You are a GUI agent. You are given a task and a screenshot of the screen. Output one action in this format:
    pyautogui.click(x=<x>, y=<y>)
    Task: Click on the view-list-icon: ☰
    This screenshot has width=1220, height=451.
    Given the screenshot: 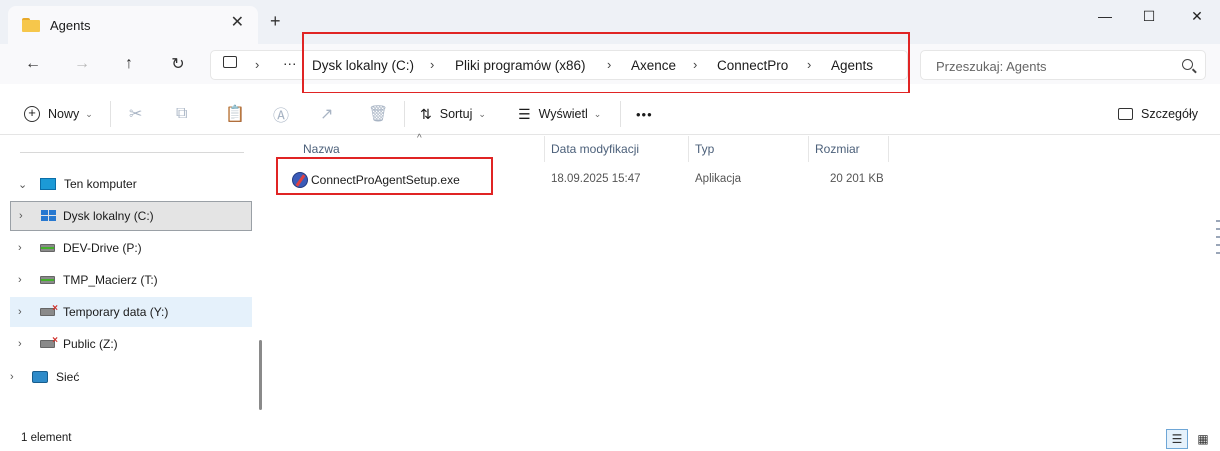 What is the action you would take?
    pyautogui.click(x=524, y=113)
    